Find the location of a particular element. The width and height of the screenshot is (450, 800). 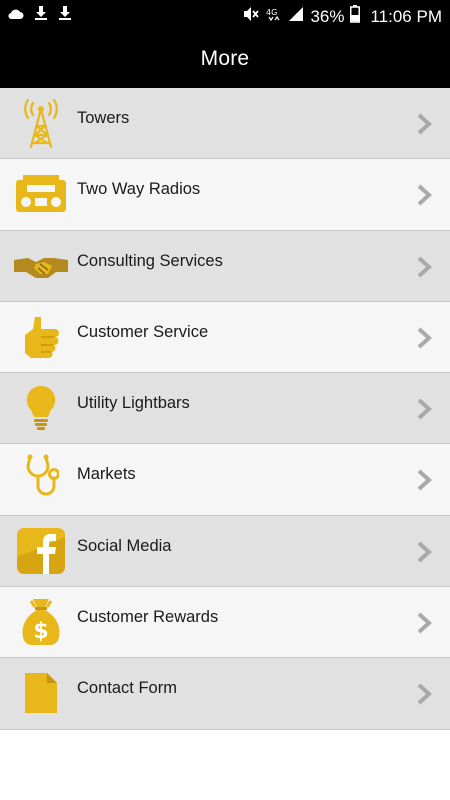

menu-item-customer-service: Customer Service is located at coordinates (225, 337).